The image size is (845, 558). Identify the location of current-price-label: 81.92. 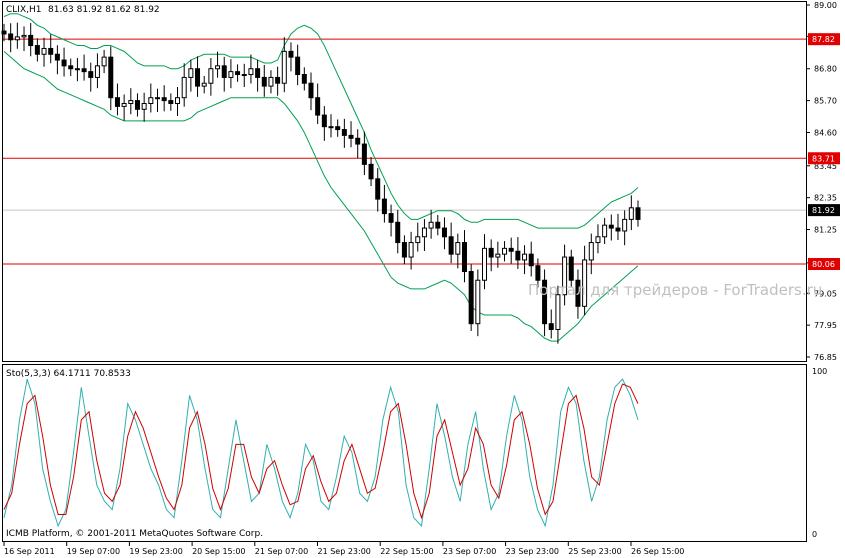
(823, 210).